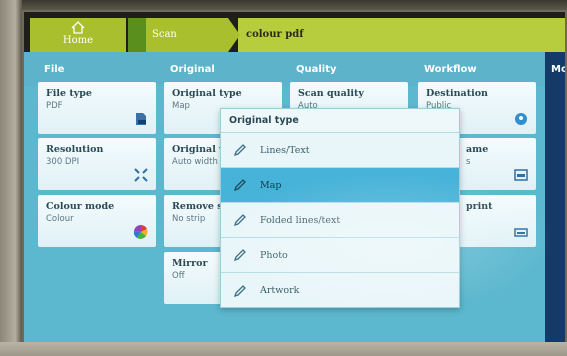 The image size is (567, 356). What do you see at coordinates (141, 232) in the screenshot?
I see `colour-wheel-icon` at bounding box center [141, 232].